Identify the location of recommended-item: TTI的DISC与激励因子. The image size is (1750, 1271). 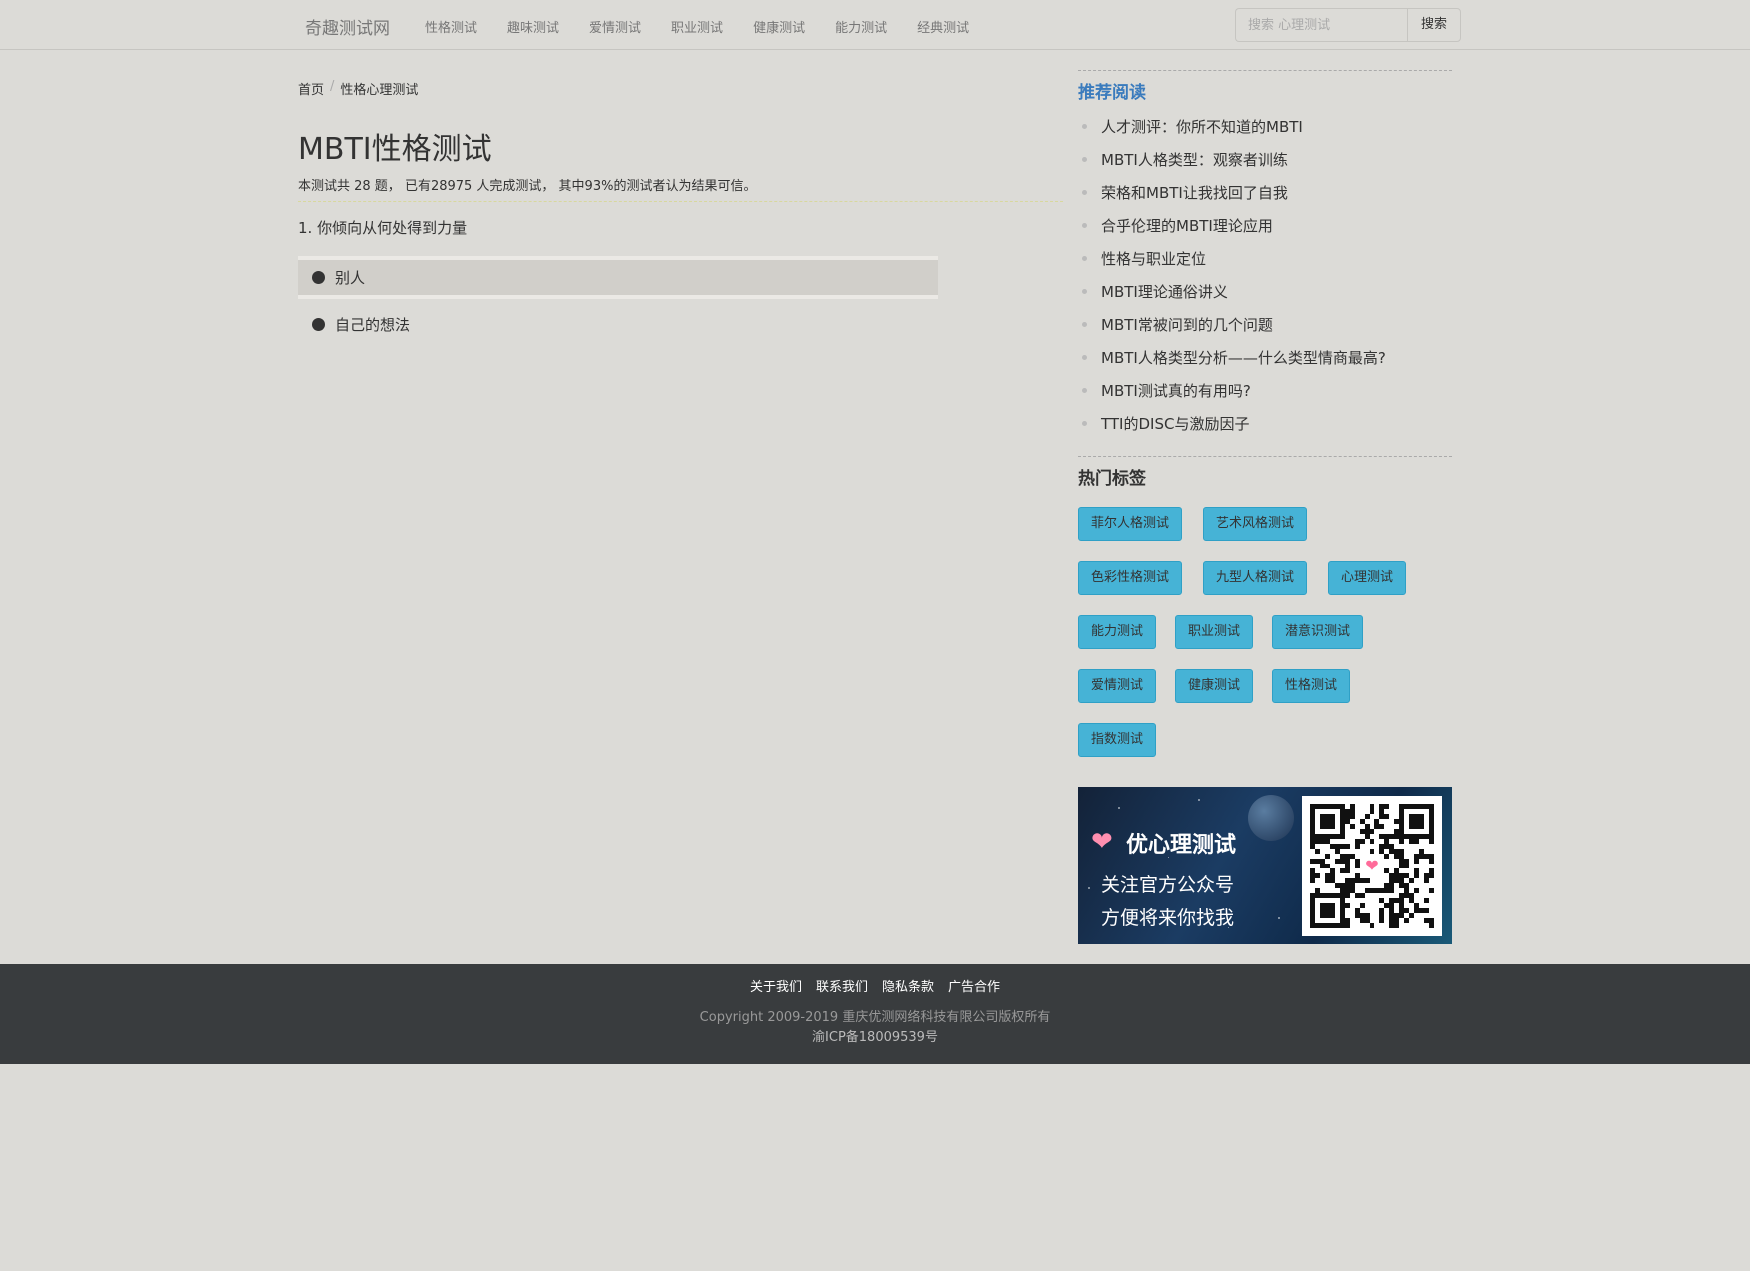
(1232, 423).